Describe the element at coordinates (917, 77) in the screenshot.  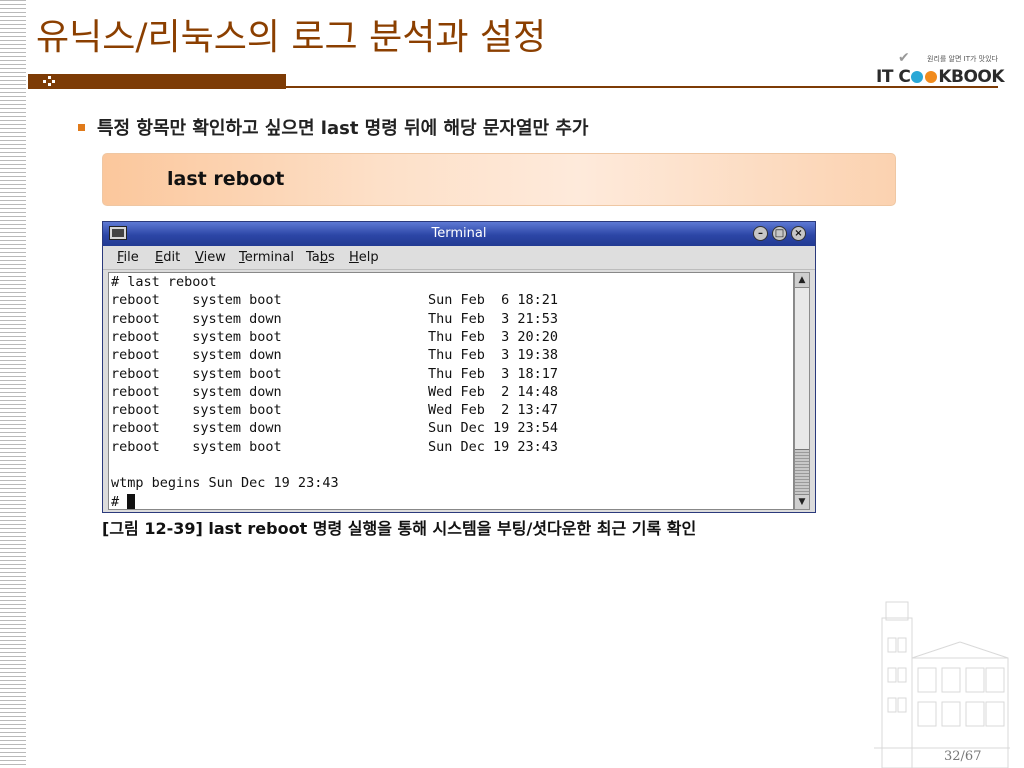
I see `logo-dot-blue` at that location.